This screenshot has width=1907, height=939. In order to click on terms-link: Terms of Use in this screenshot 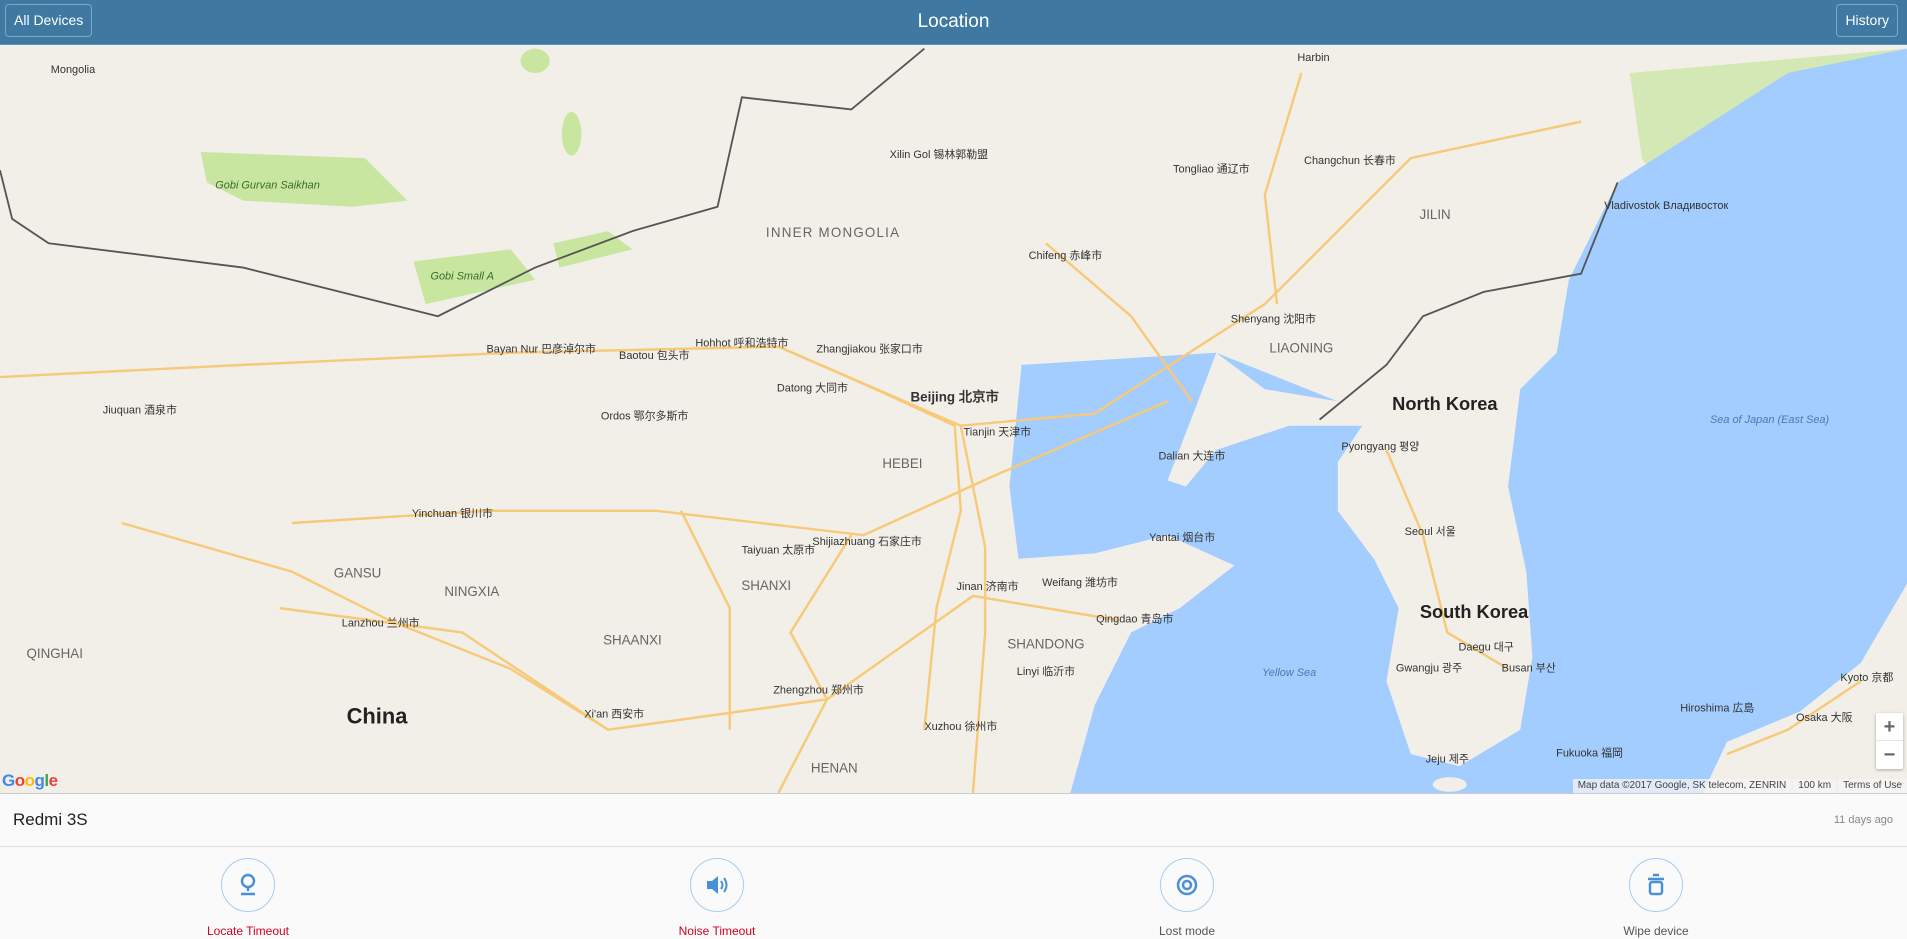, I will do `click(1872, 786)`.